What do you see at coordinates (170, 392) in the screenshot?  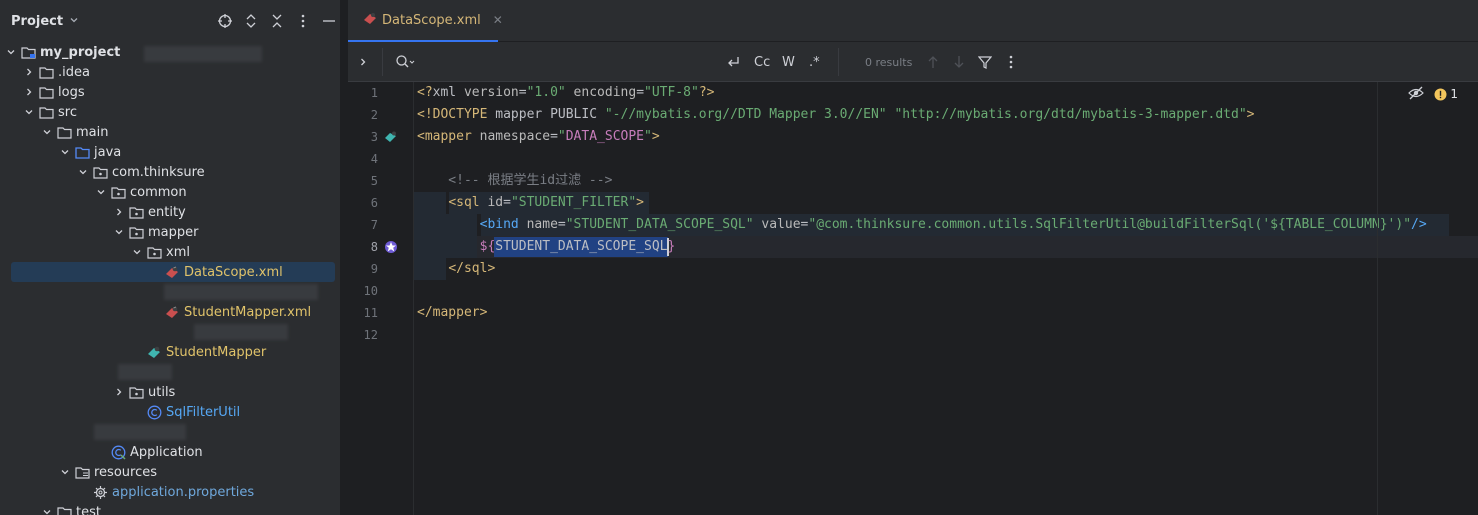 I see `tree-item: utils` at bounding box center [170, 392].